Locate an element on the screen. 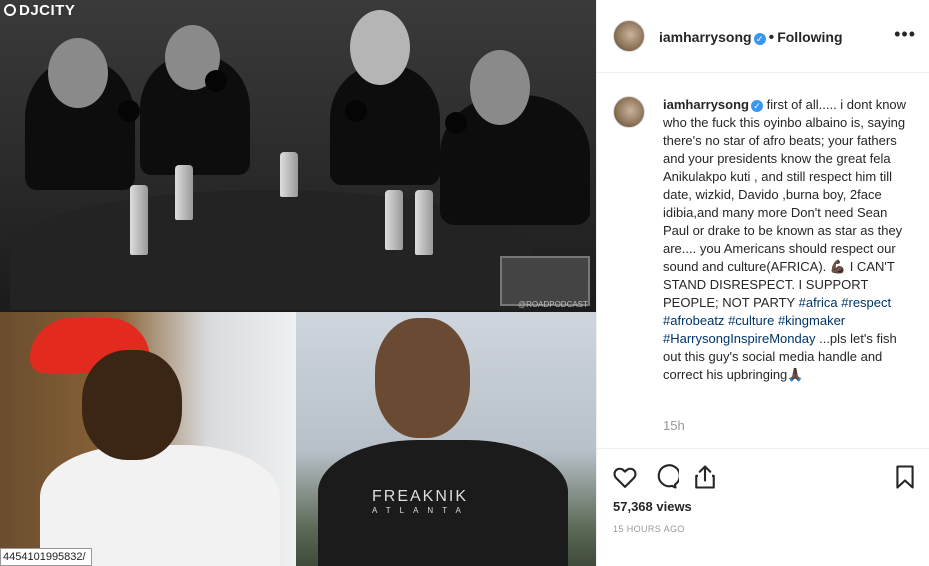 This screenshot has width=929, height=566. hashtag-link: #respect is located at coordinates (866, 302).